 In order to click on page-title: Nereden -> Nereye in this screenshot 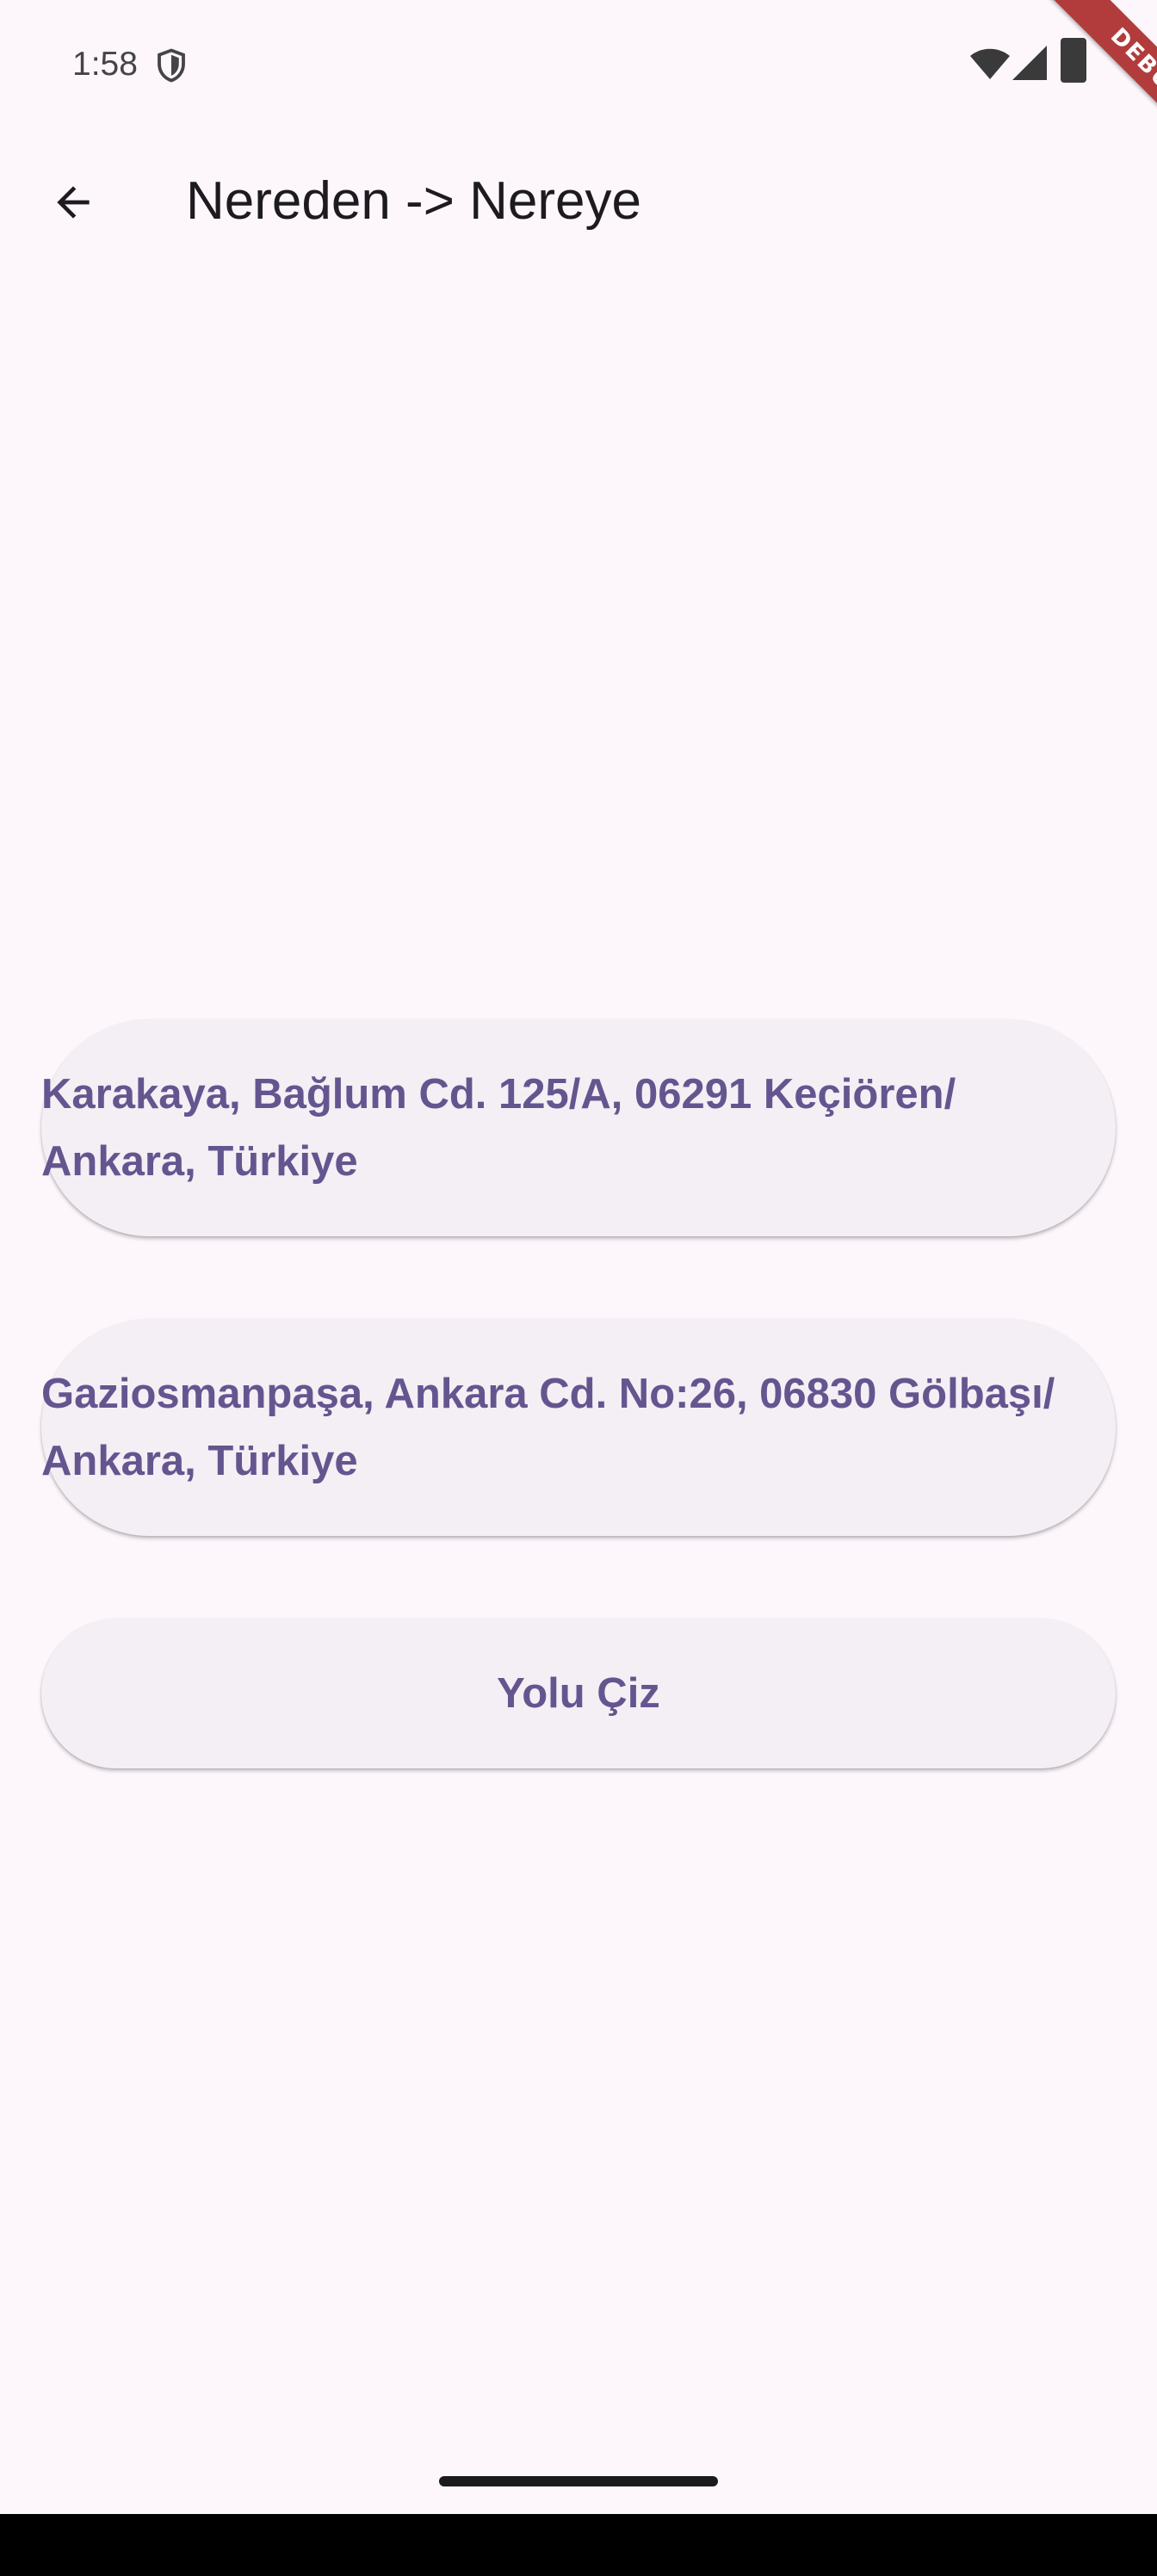, I will do `click(414, 201)`.